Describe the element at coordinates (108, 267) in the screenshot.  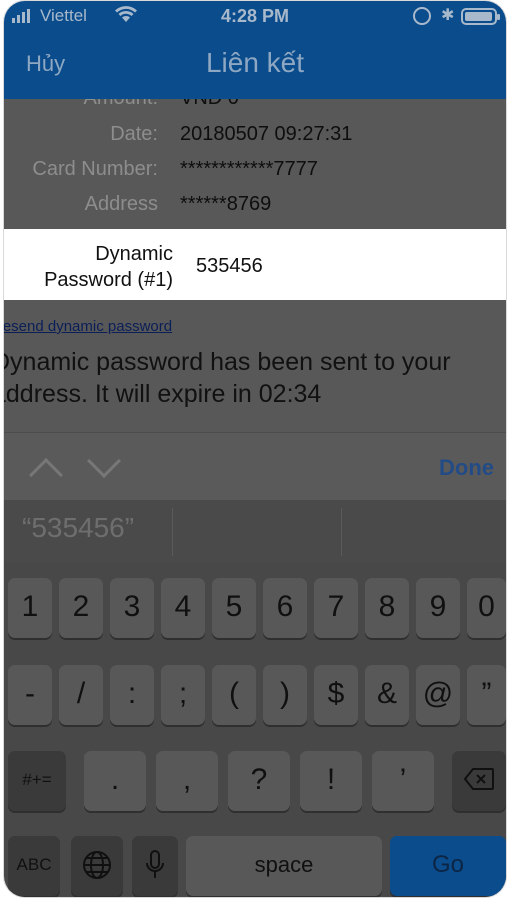
I see `dynamic-password-label: Dynamic Password (#1)` at that location.